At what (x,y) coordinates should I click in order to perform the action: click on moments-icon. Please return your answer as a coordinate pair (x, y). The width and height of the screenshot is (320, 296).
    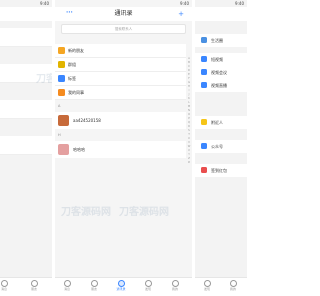
    Looking at the image, I should click on (204, 40).